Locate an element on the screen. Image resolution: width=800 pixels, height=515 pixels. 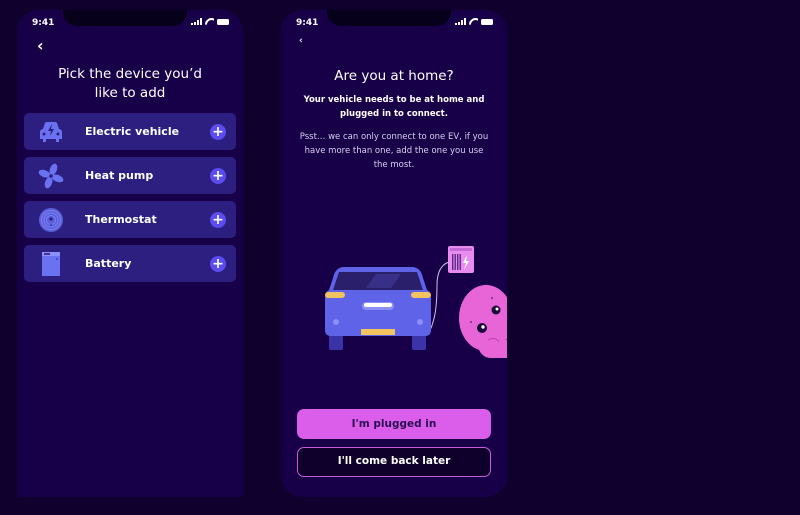
device-item-battery: Battery + is located at coordinates (130, 263).